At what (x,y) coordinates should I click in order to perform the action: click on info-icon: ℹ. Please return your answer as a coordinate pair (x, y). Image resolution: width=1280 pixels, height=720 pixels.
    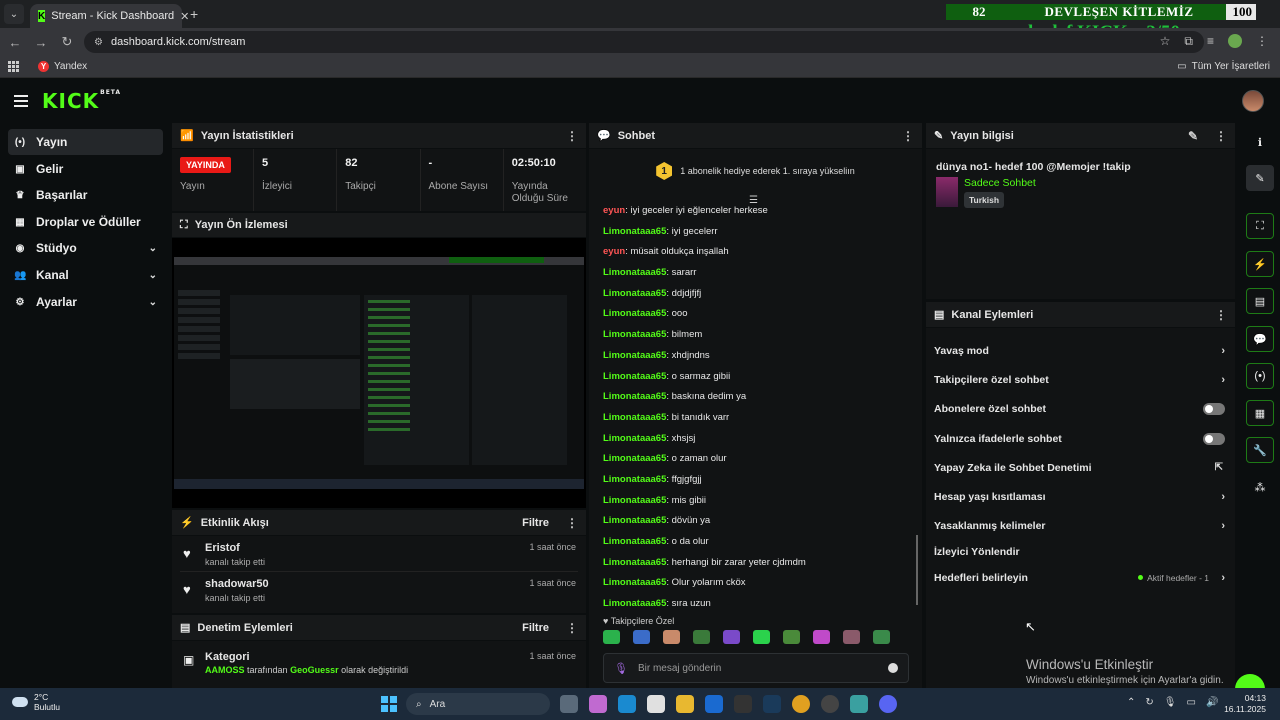
    Looking at the image, I should click on (1260, 142).